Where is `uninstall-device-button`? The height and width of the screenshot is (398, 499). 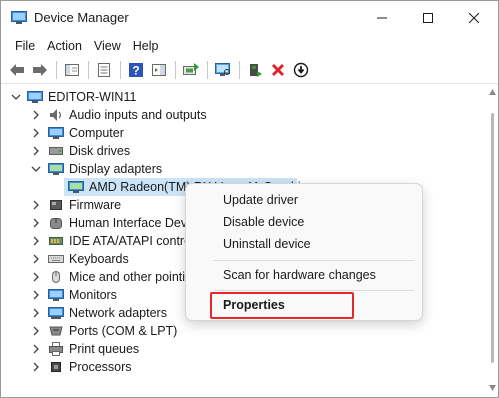 uninstall-device-button is located at coordinates (278, 70).